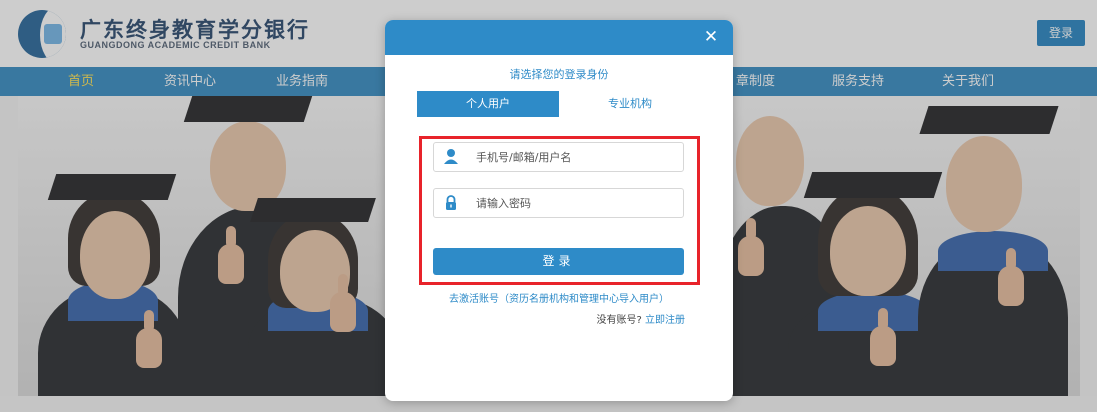  I want to click on dialog-title-bar: ✕, so click(559, 37).